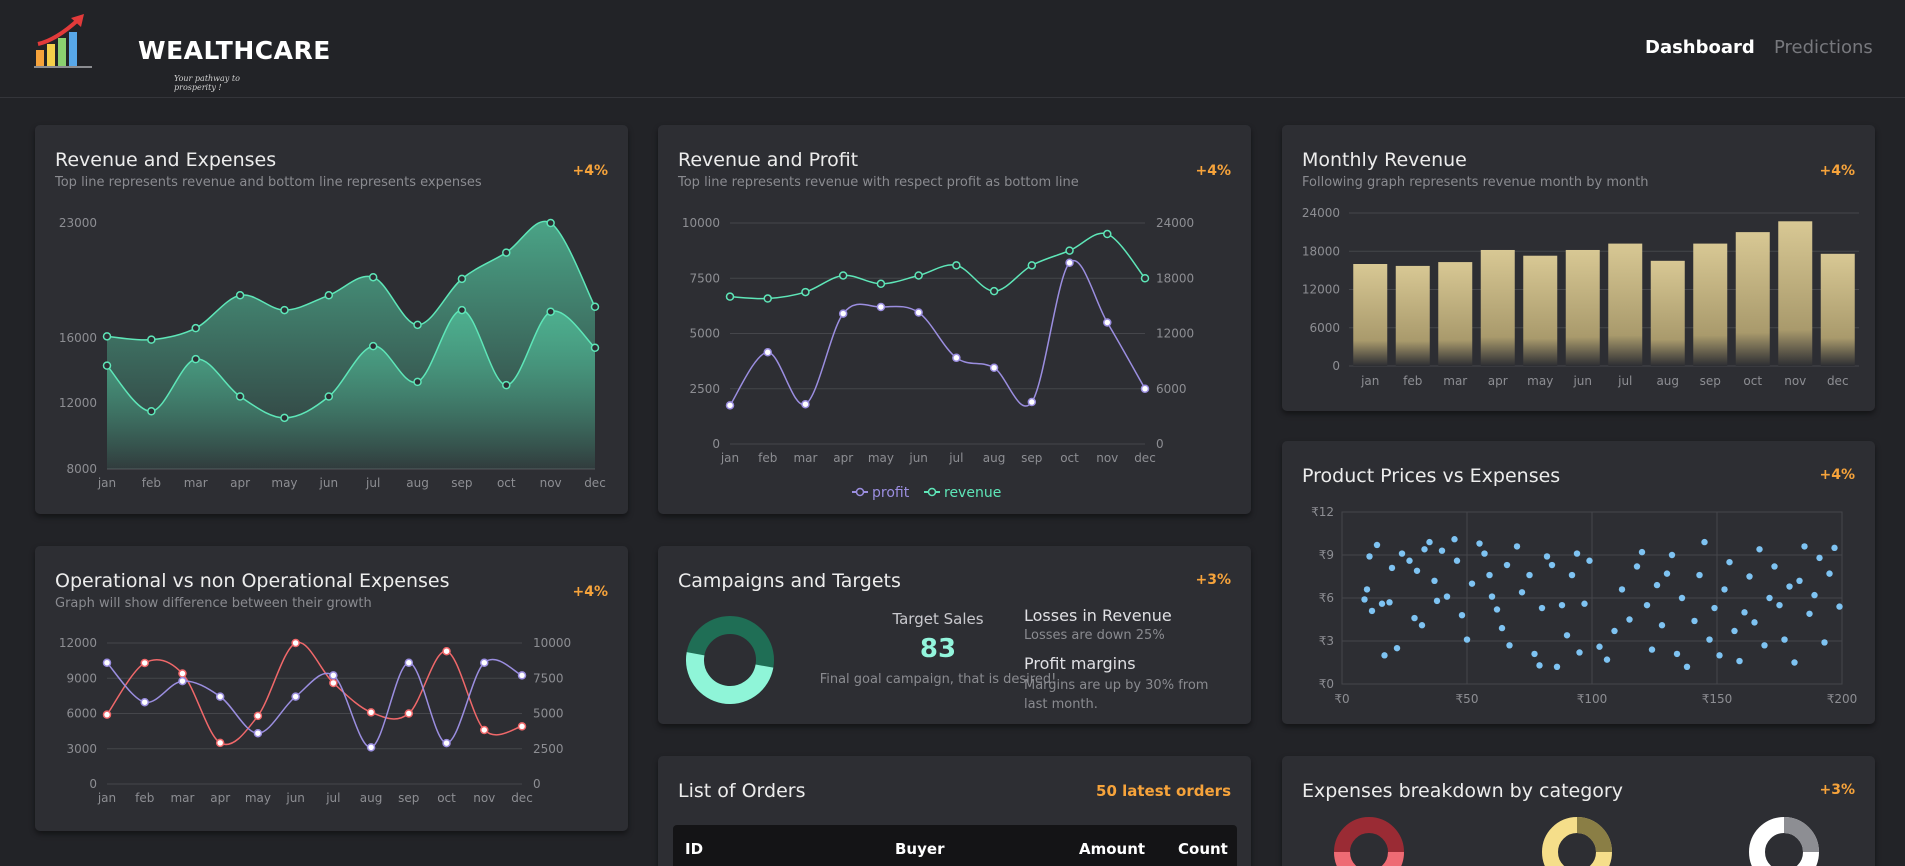  I want to click on revenue-line, so click(937, 266).